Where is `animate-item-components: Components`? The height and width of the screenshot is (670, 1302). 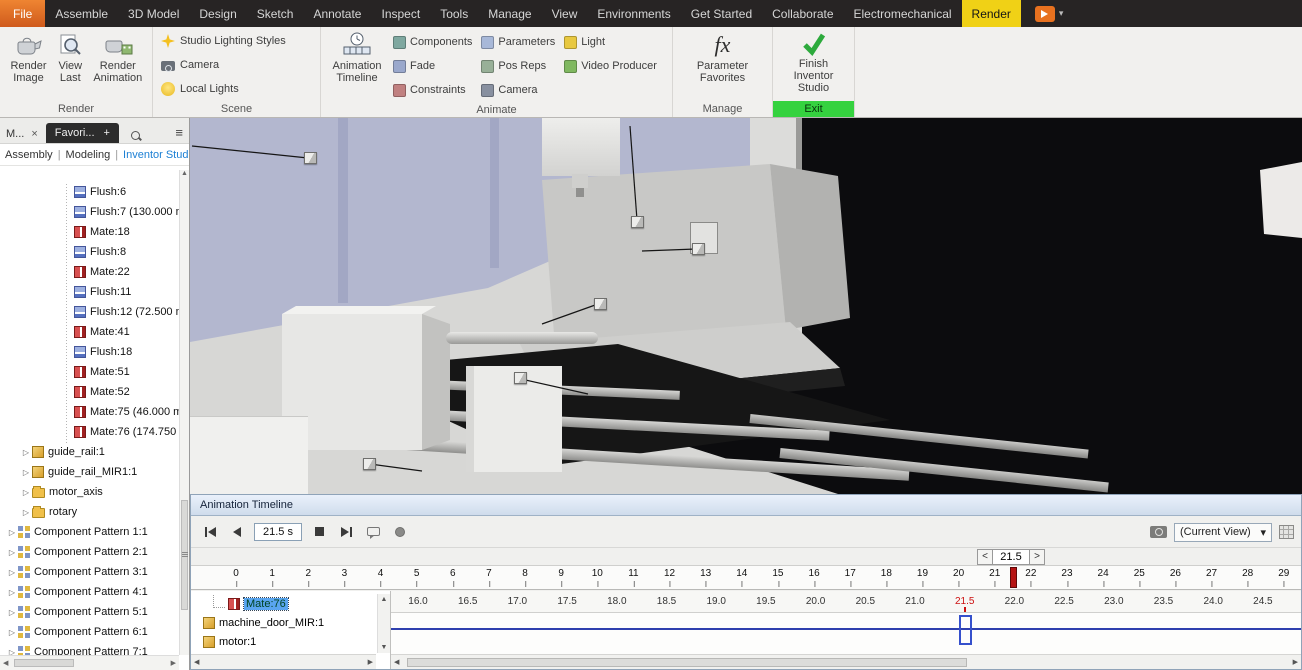
animate-item-components: Components is located at coordinates (435, 42).